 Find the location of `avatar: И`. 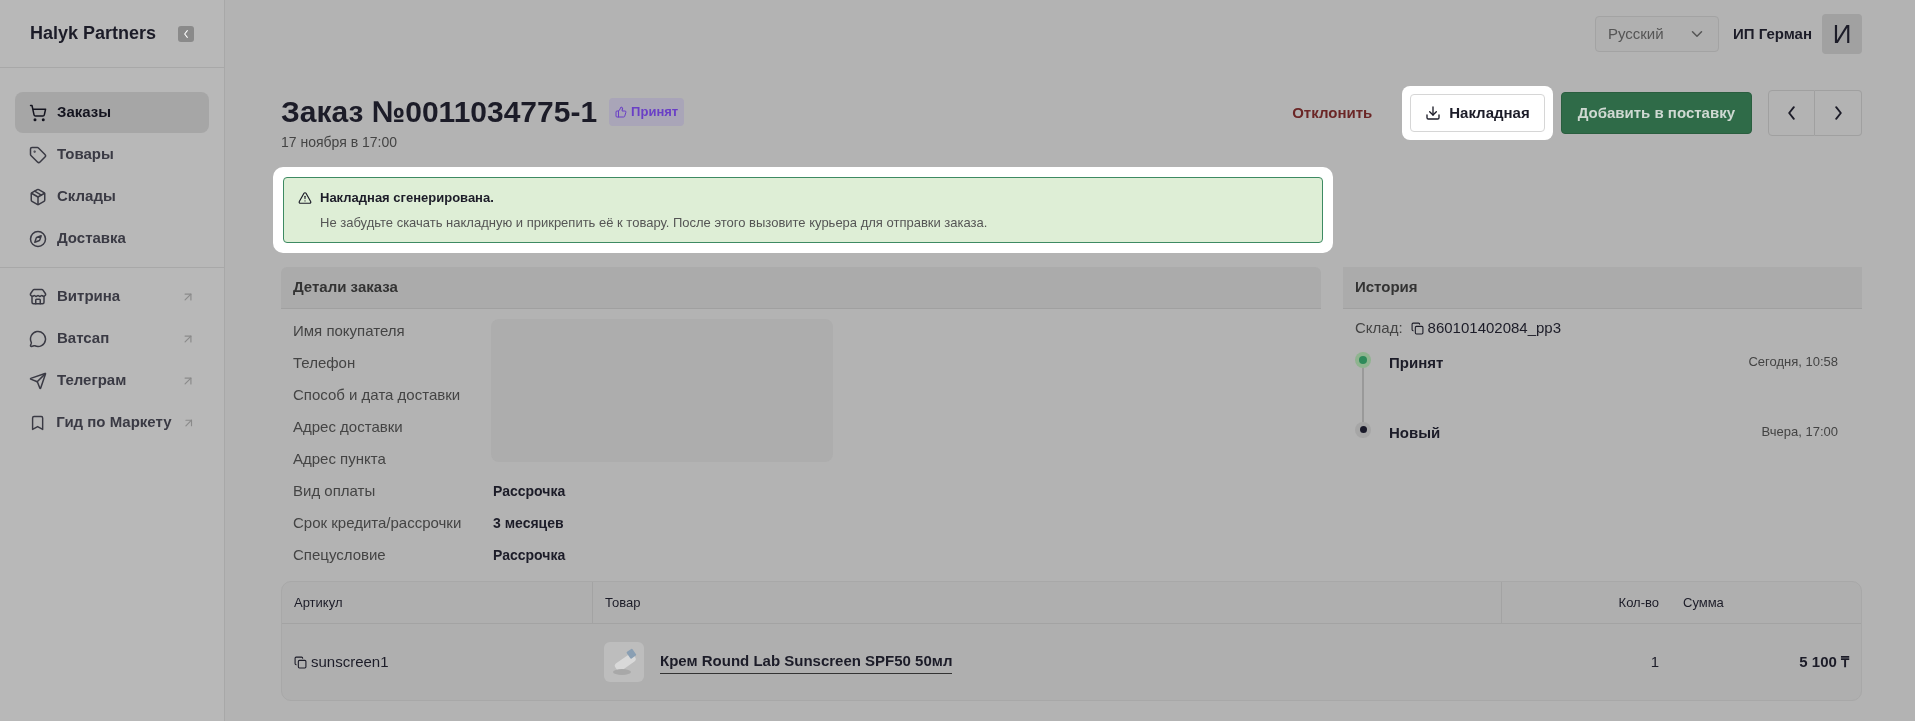

avatar: И is located at coordinates (1842, 34).